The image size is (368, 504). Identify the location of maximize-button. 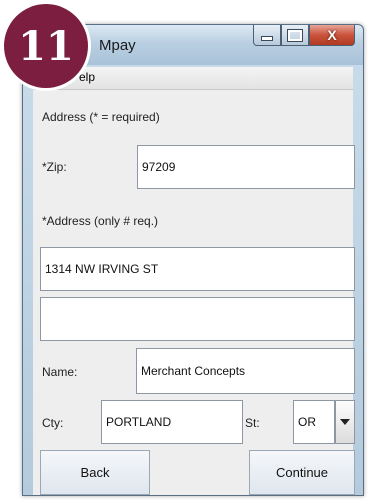
(295, 35).